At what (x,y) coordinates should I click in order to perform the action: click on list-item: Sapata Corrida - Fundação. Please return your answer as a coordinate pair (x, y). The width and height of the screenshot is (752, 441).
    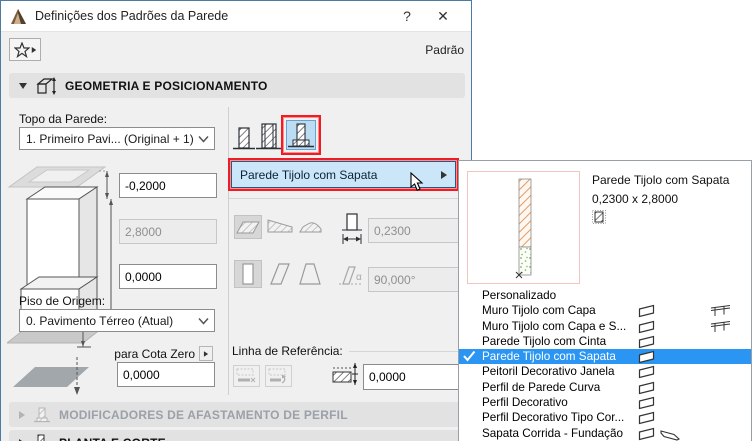
    Looking at the image, I should click on (605, 433).